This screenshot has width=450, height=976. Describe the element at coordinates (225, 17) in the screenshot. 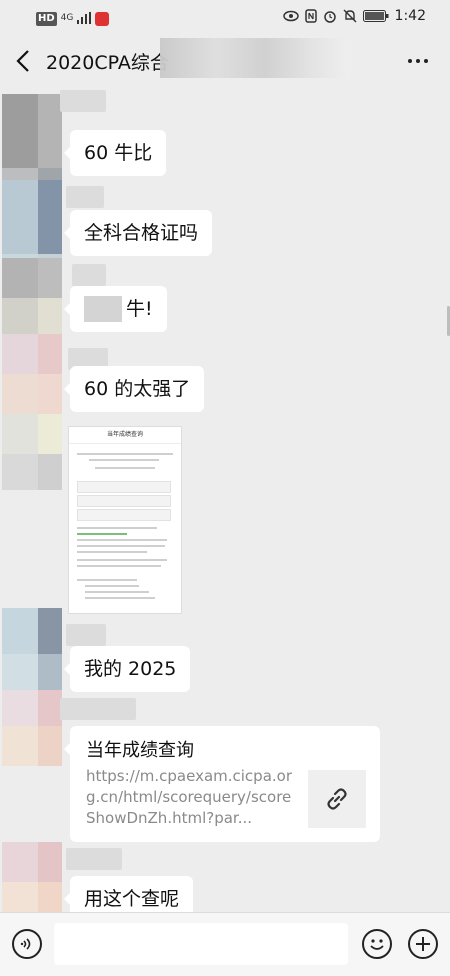

I see `status-bar: HD 4G 1:42` at that location.